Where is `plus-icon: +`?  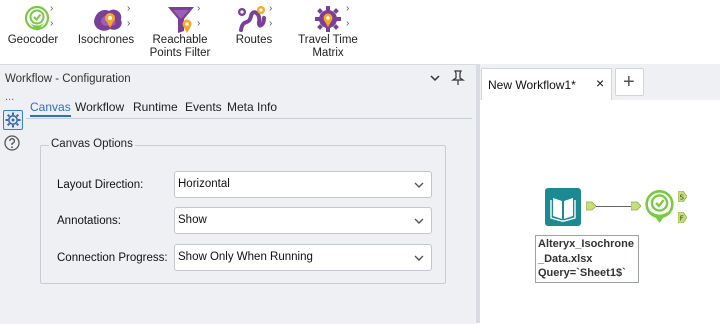
plus-icon: + is located at coordinates (629, 82).